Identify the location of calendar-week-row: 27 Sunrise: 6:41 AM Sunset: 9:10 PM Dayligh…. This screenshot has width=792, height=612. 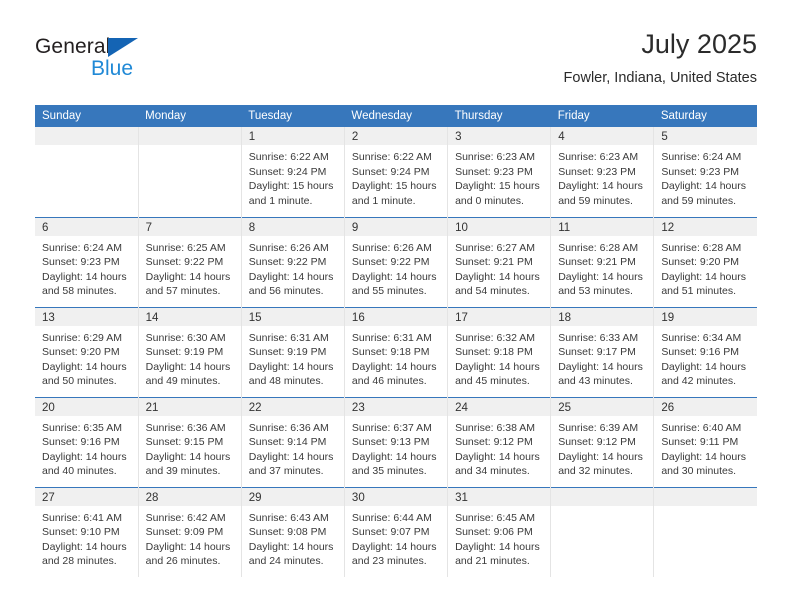
(396, 531).